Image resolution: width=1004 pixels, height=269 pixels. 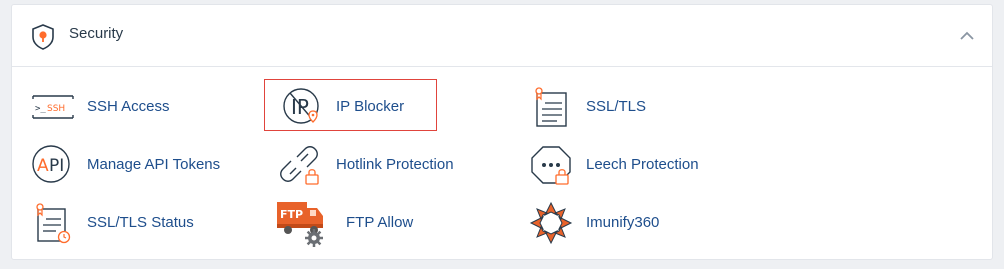 I want to click on ssl-tls-link: SSL/TLS, so click(x=609, y=107).